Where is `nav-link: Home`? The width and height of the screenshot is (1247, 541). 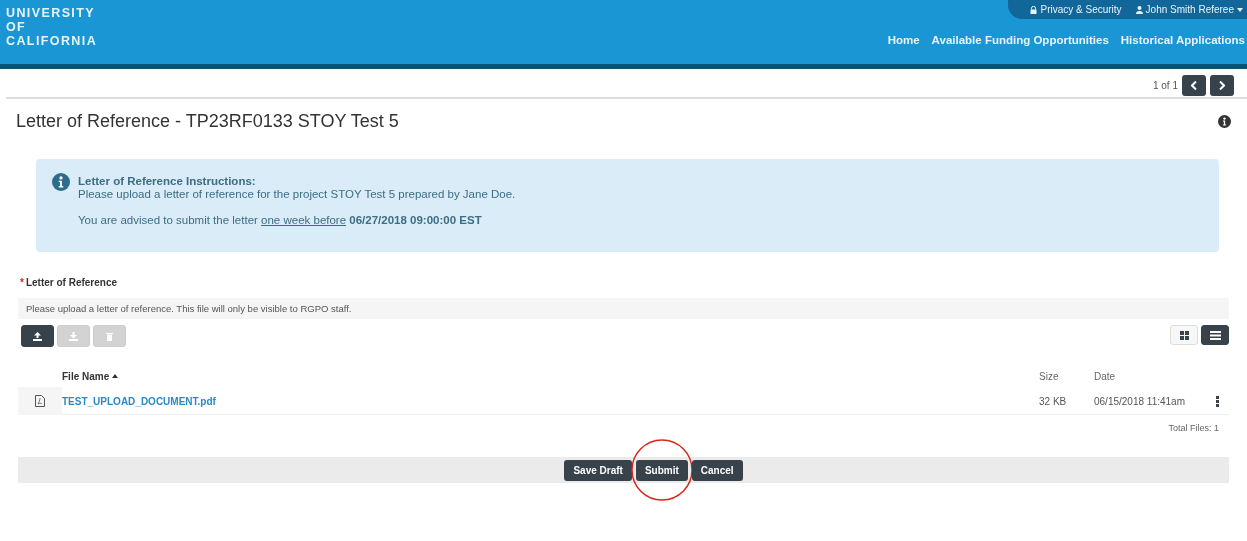 nav-link: Home is located at coordinates (903, 40).